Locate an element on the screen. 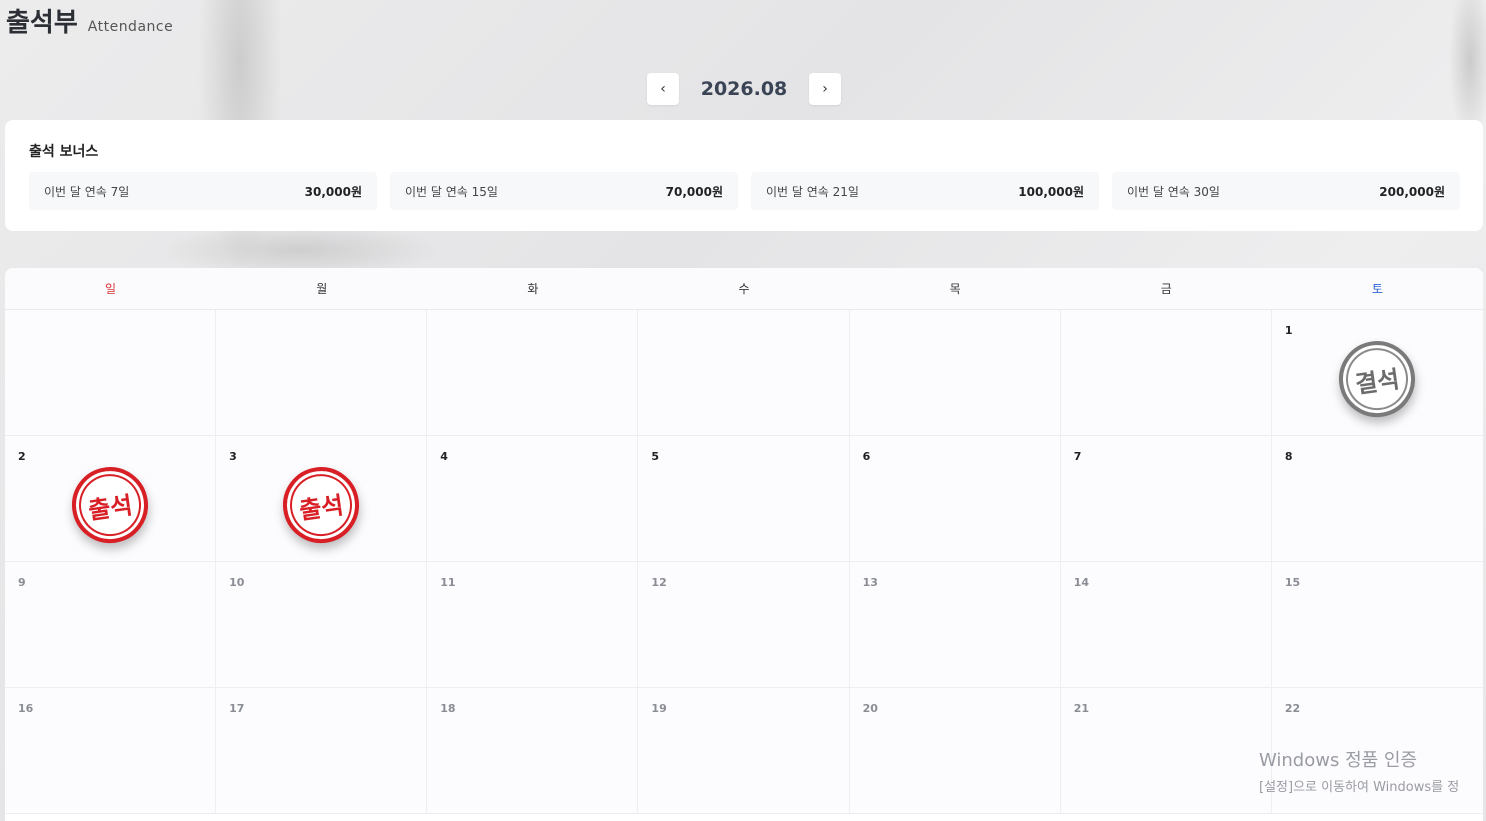 The image size is (1486, 821). calendar-day-cell: 11 is located at coordinates (533, 625).